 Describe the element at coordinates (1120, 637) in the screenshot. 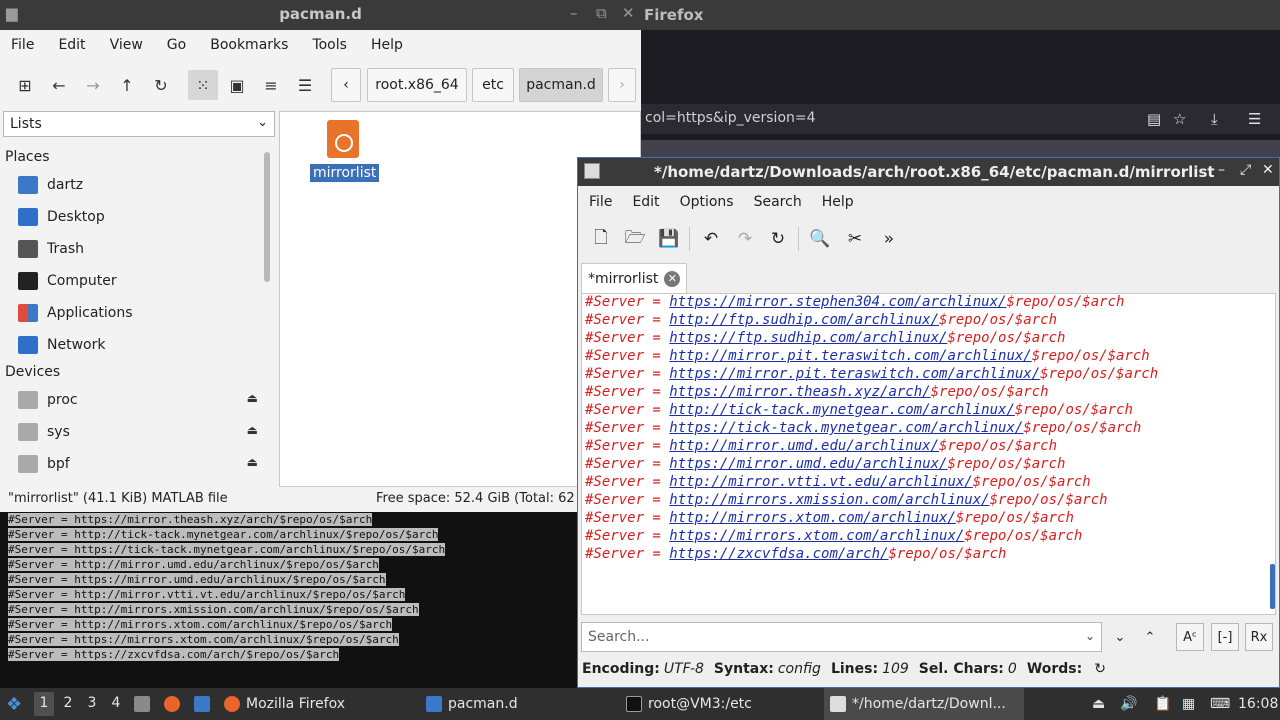

I see `find-next-icon: ⌄` at that location.